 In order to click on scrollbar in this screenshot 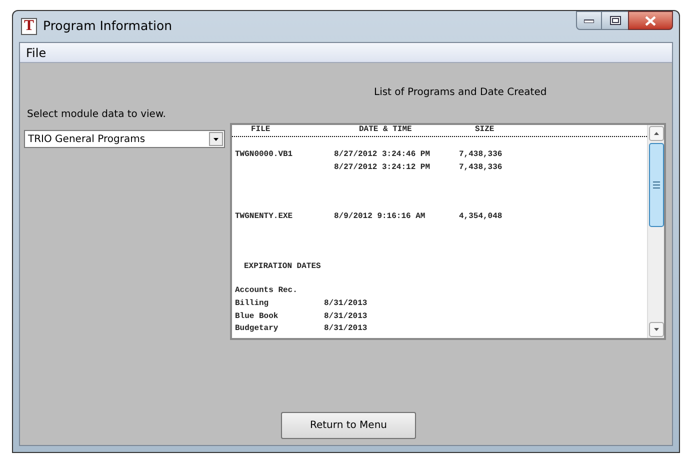, I will do `click(655, 231)`.